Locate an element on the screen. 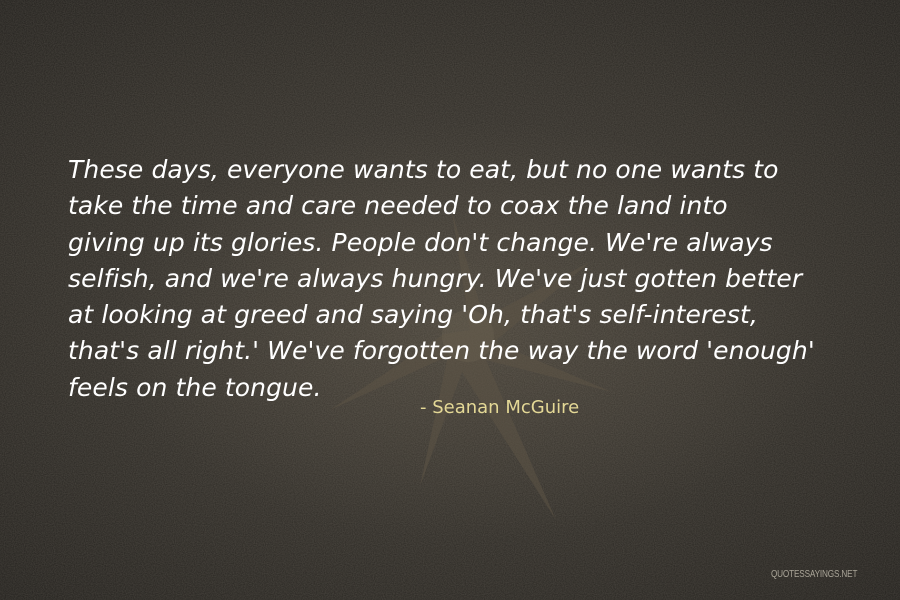 The width and height of the screenshot is (900, 600). quote-author: - Seanan McGuire is located at coordinates (500, 407).